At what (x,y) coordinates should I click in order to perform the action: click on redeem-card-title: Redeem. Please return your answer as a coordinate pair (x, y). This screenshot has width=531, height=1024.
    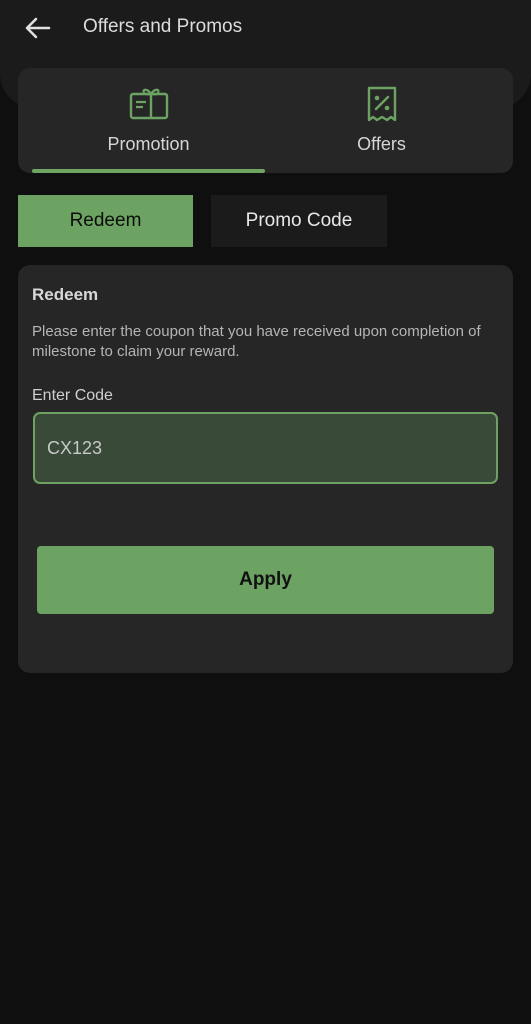
    Looking at the image, I should click on (65, 294).